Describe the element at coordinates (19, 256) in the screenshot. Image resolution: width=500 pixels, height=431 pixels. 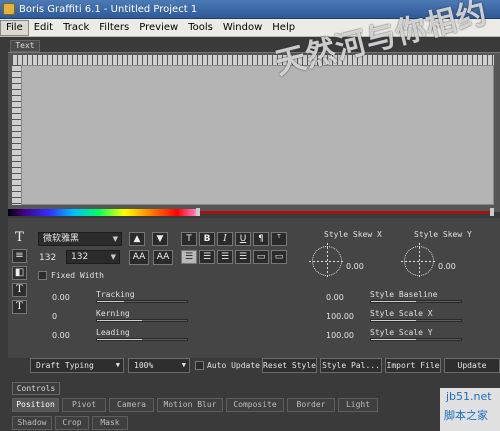
I see `align-panel-icon: ≡` at that location.